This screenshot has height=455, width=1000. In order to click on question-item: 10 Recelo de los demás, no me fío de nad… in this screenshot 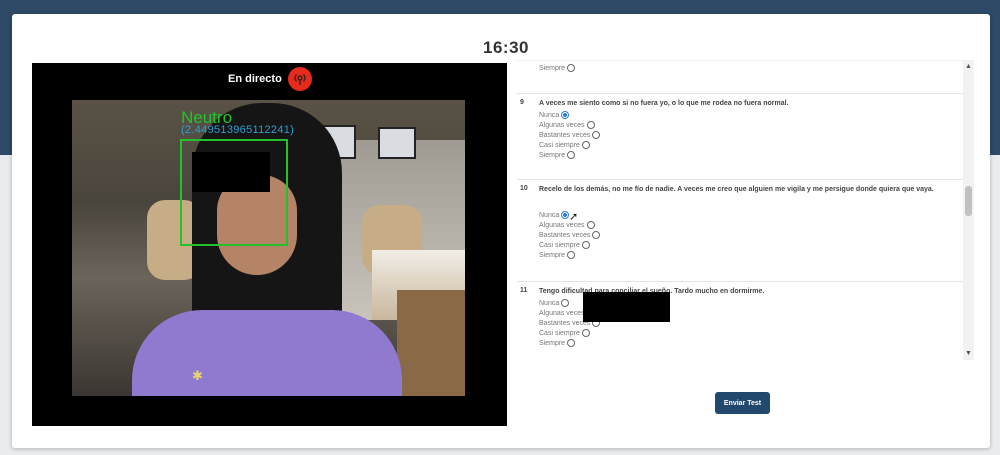, I will do `click(740, 233)`.